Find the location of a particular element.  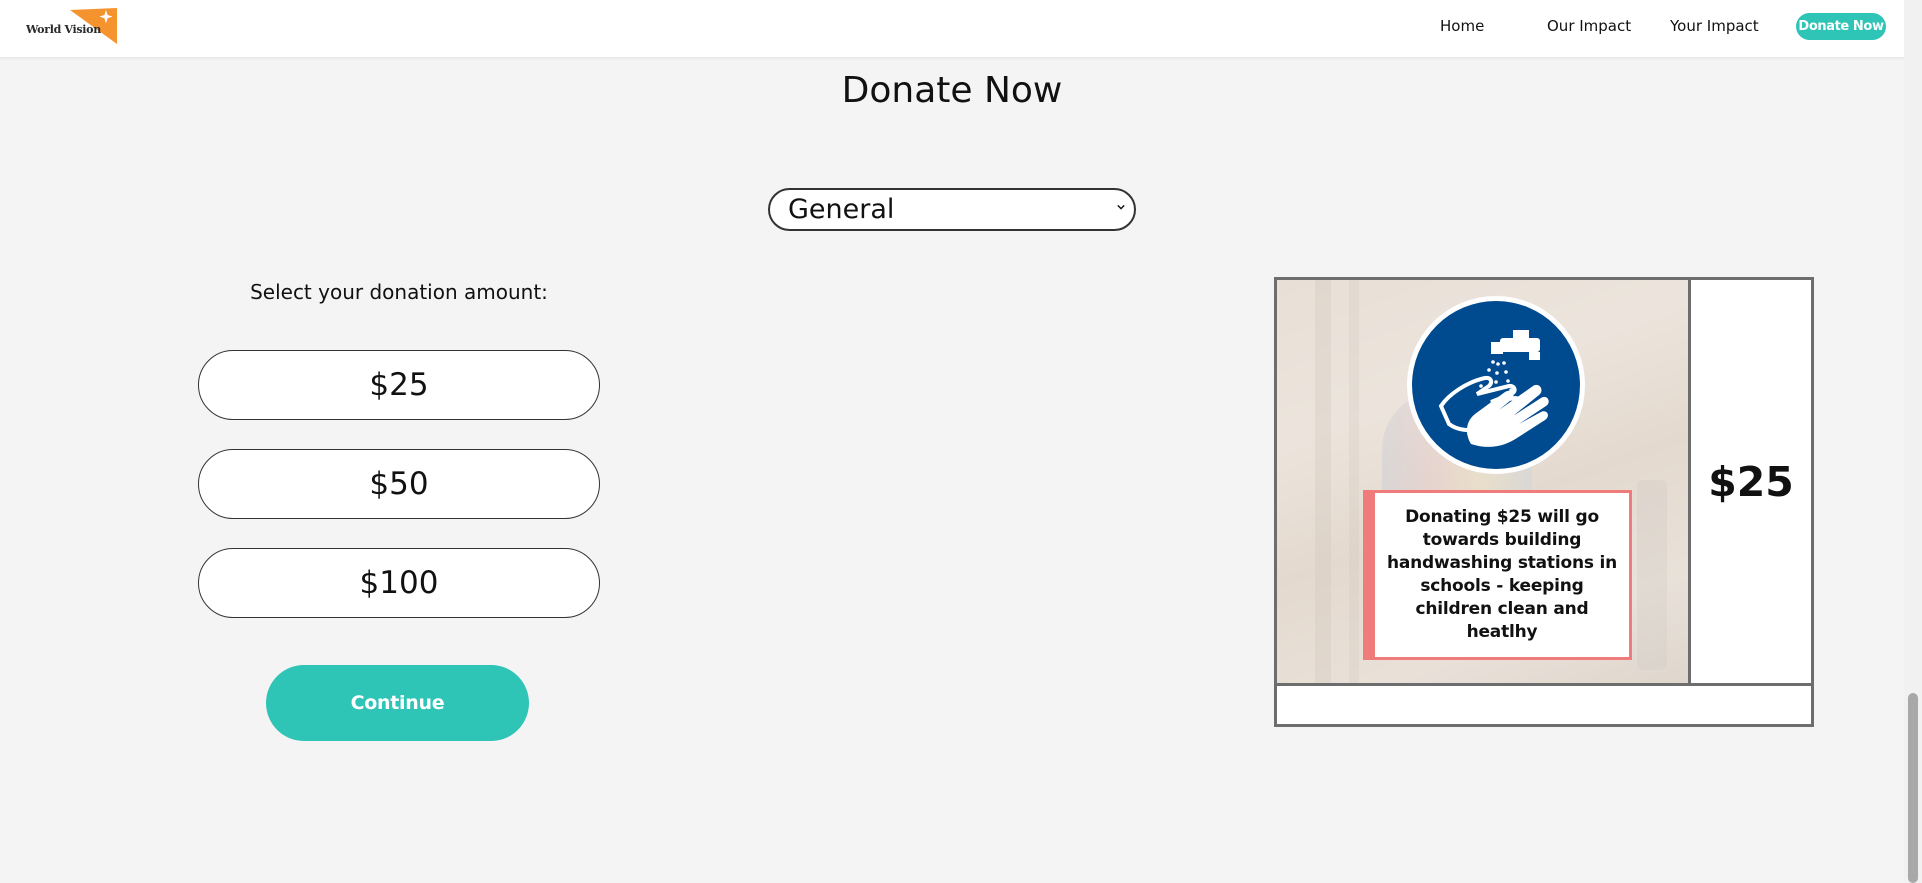

amount-50-label: $50 is located at coordinates (399, 484).